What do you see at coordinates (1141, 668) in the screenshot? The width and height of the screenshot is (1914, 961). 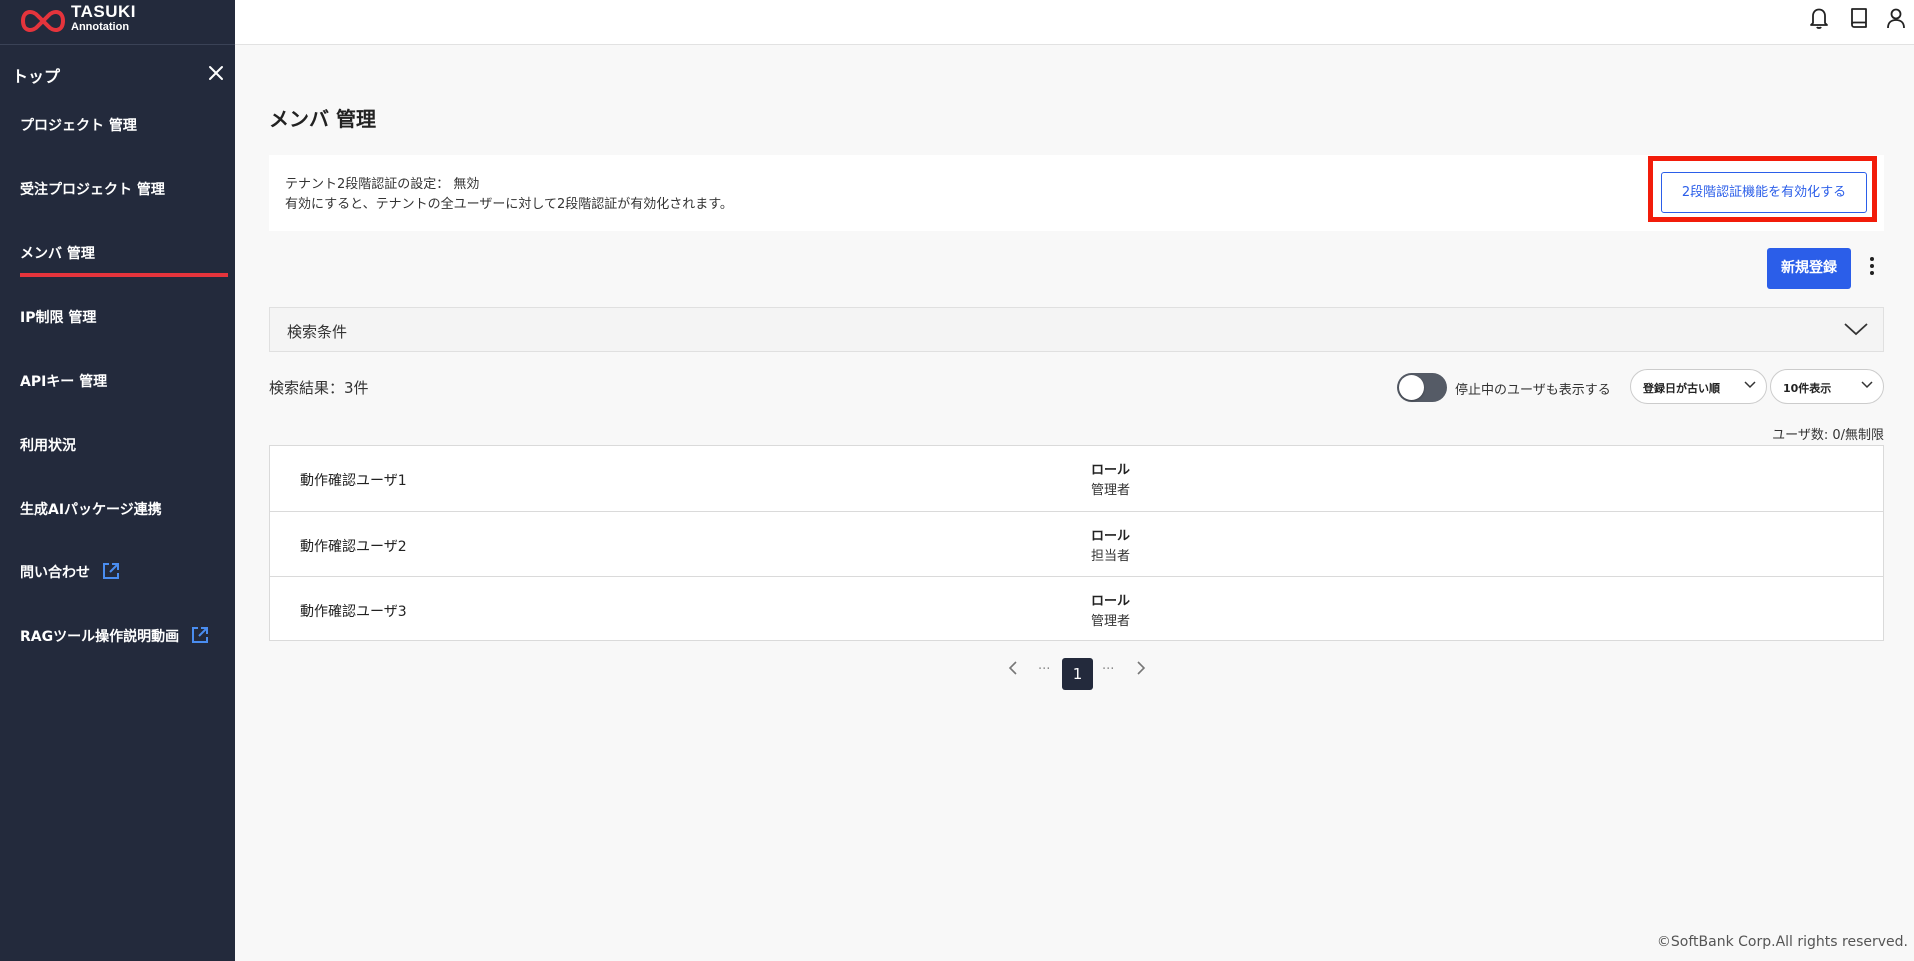 I see `chevron-right-icon` at bounding box center [1141, 668].